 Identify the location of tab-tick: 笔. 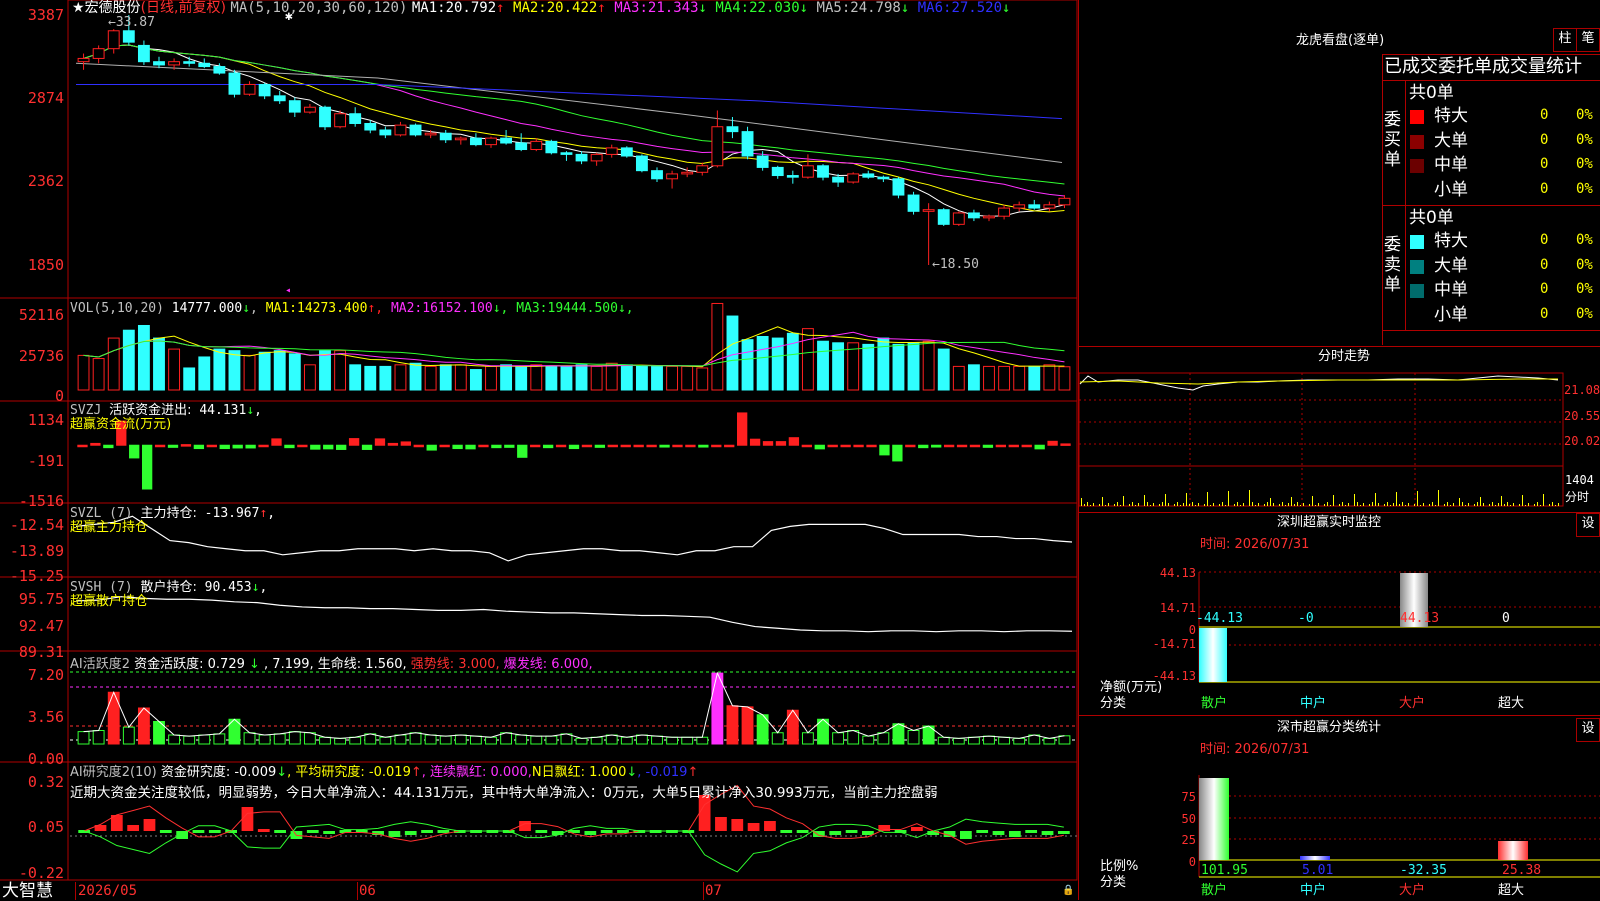
(1588, 40).